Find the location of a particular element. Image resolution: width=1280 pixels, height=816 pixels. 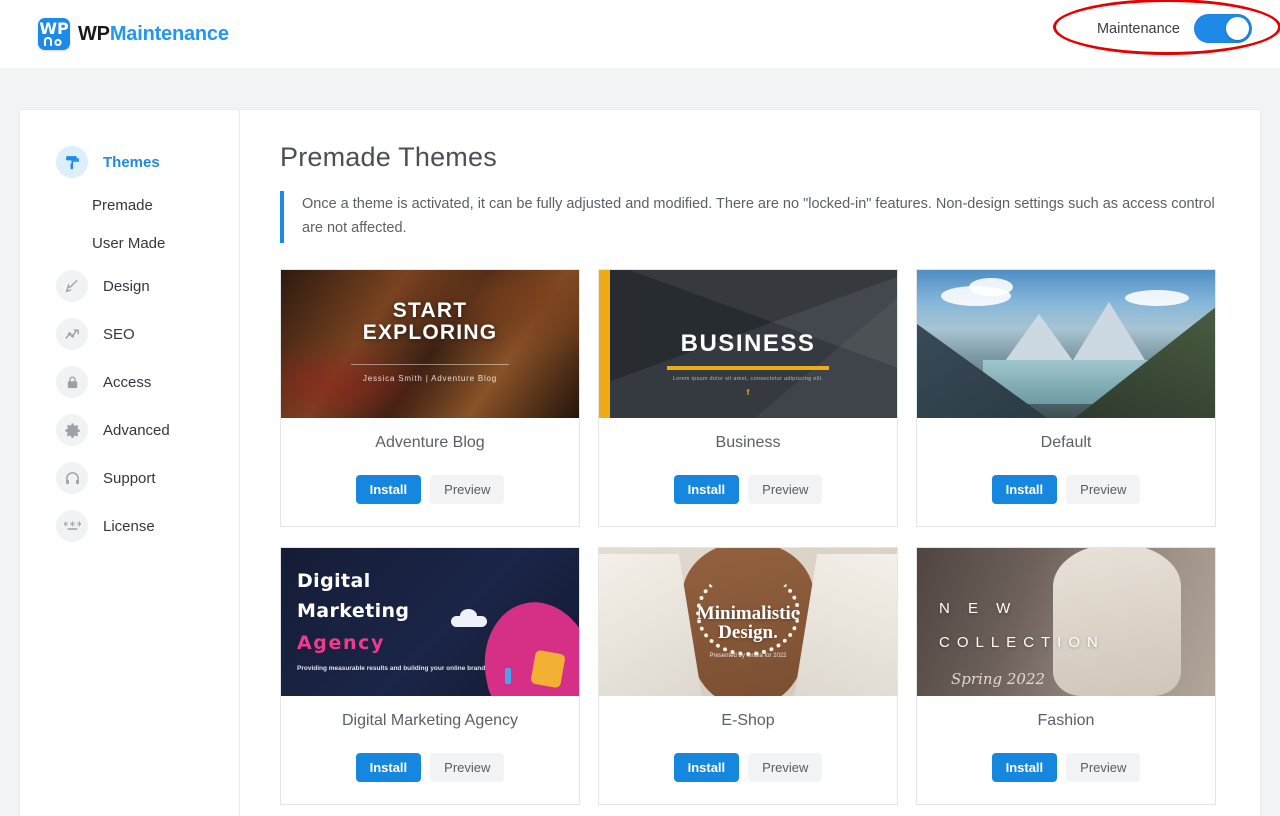

sidebar-item-support: Support is located at coordinates (129, 478).